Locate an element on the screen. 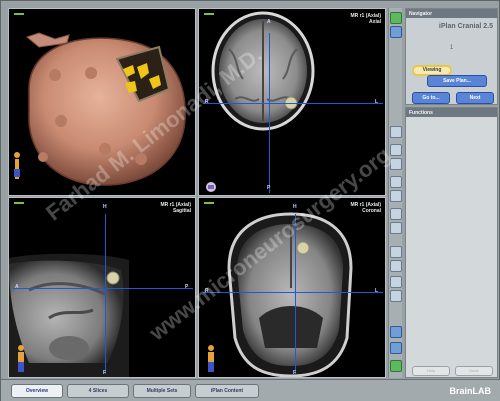 The width and height of the screenshot is (500, 401). navigator-header: Navigator is located at coordinates (451, 13).